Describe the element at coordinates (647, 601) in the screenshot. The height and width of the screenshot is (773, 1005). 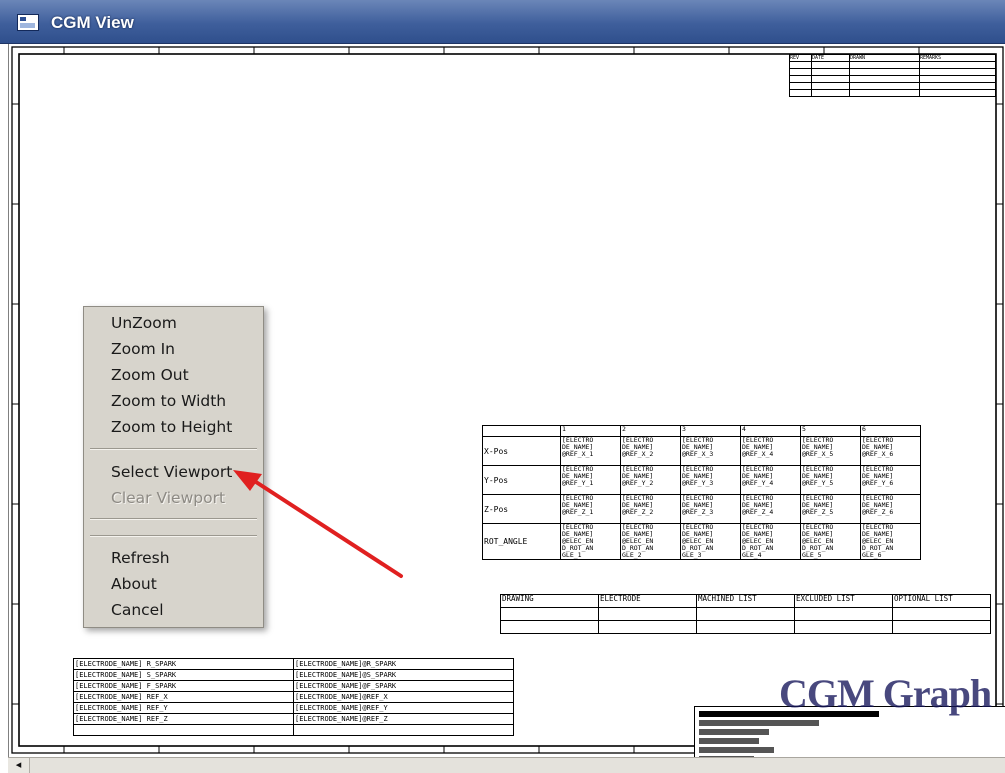
I see `electrode-header: ELECTRODE` at that location.